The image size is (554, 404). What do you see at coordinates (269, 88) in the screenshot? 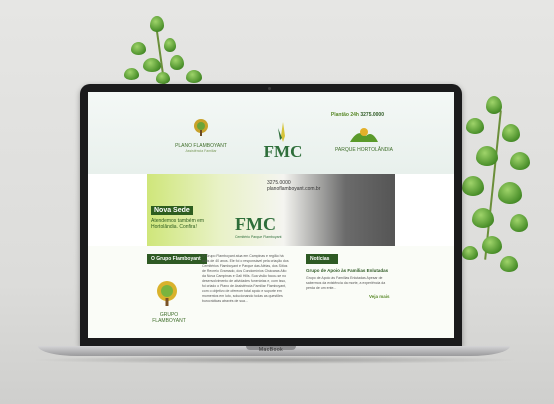
I see `camera-icon` at bounding box center [269, 88].